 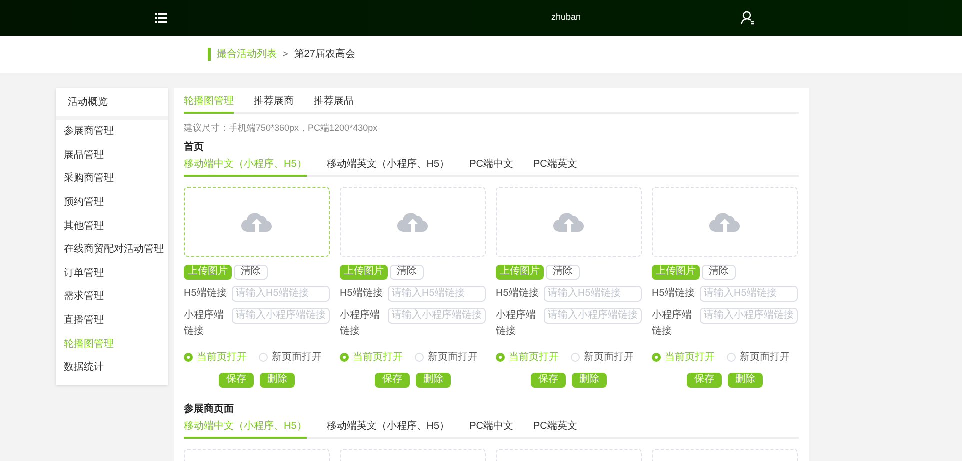 What do you see at coordinates (209, 409) in the screenshot?
I see `section-title: 参展商页面` at bounding box center [209, 409].